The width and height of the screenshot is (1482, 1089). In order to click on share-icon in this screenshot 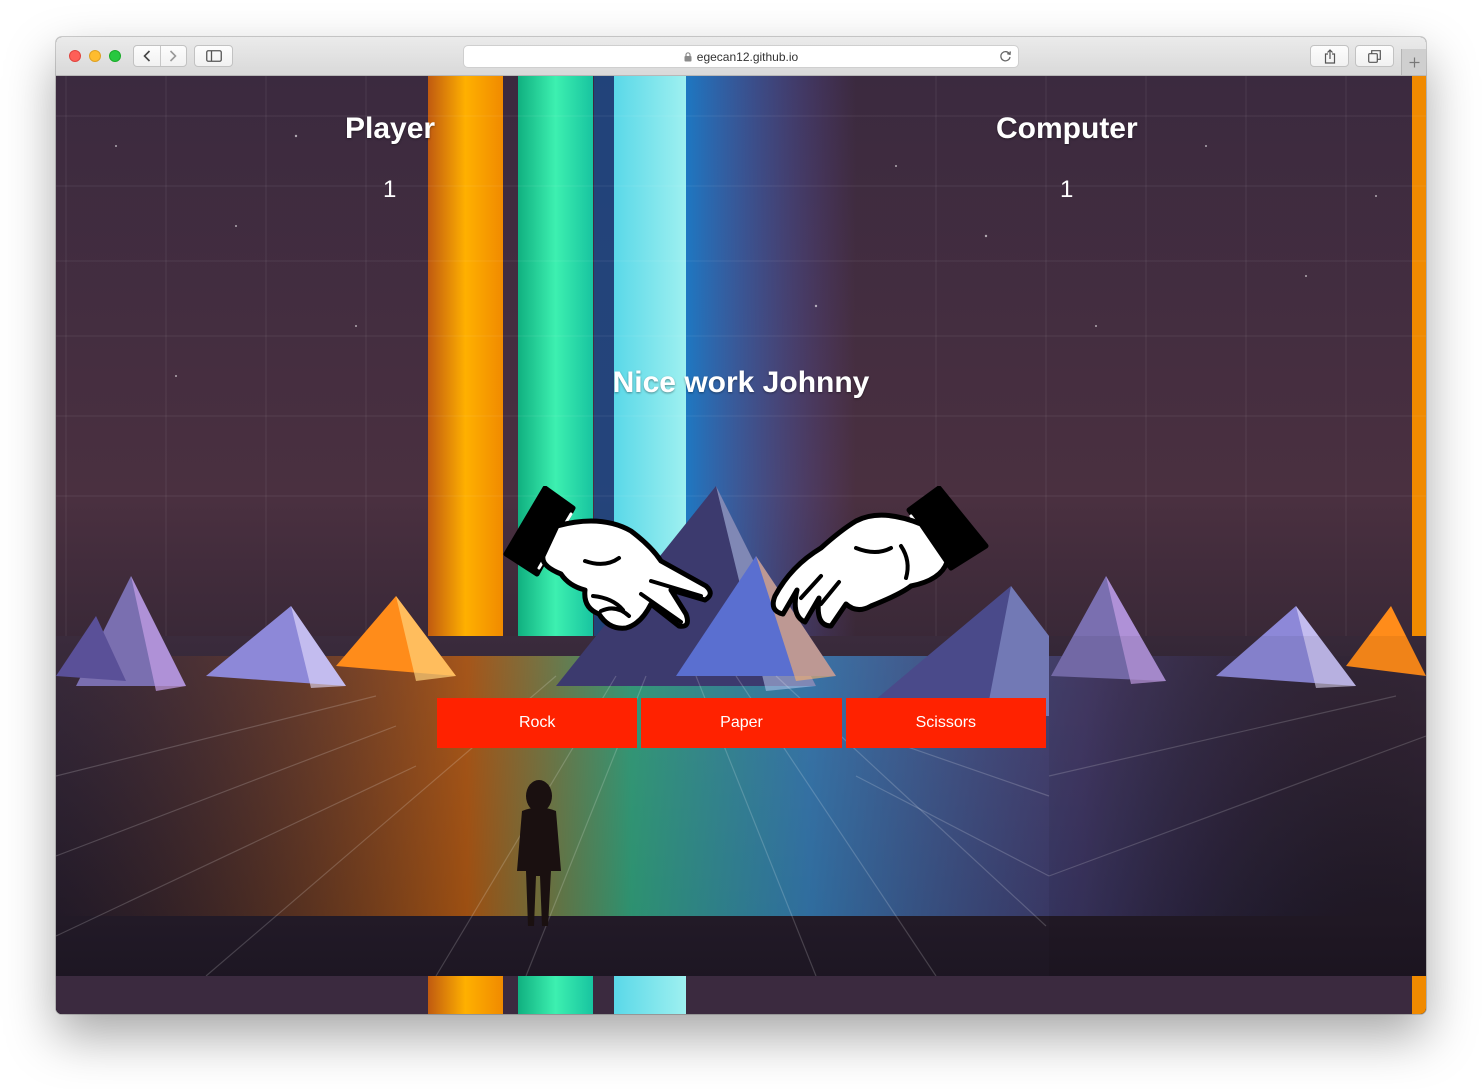, I will do `click(1329, 56)`.